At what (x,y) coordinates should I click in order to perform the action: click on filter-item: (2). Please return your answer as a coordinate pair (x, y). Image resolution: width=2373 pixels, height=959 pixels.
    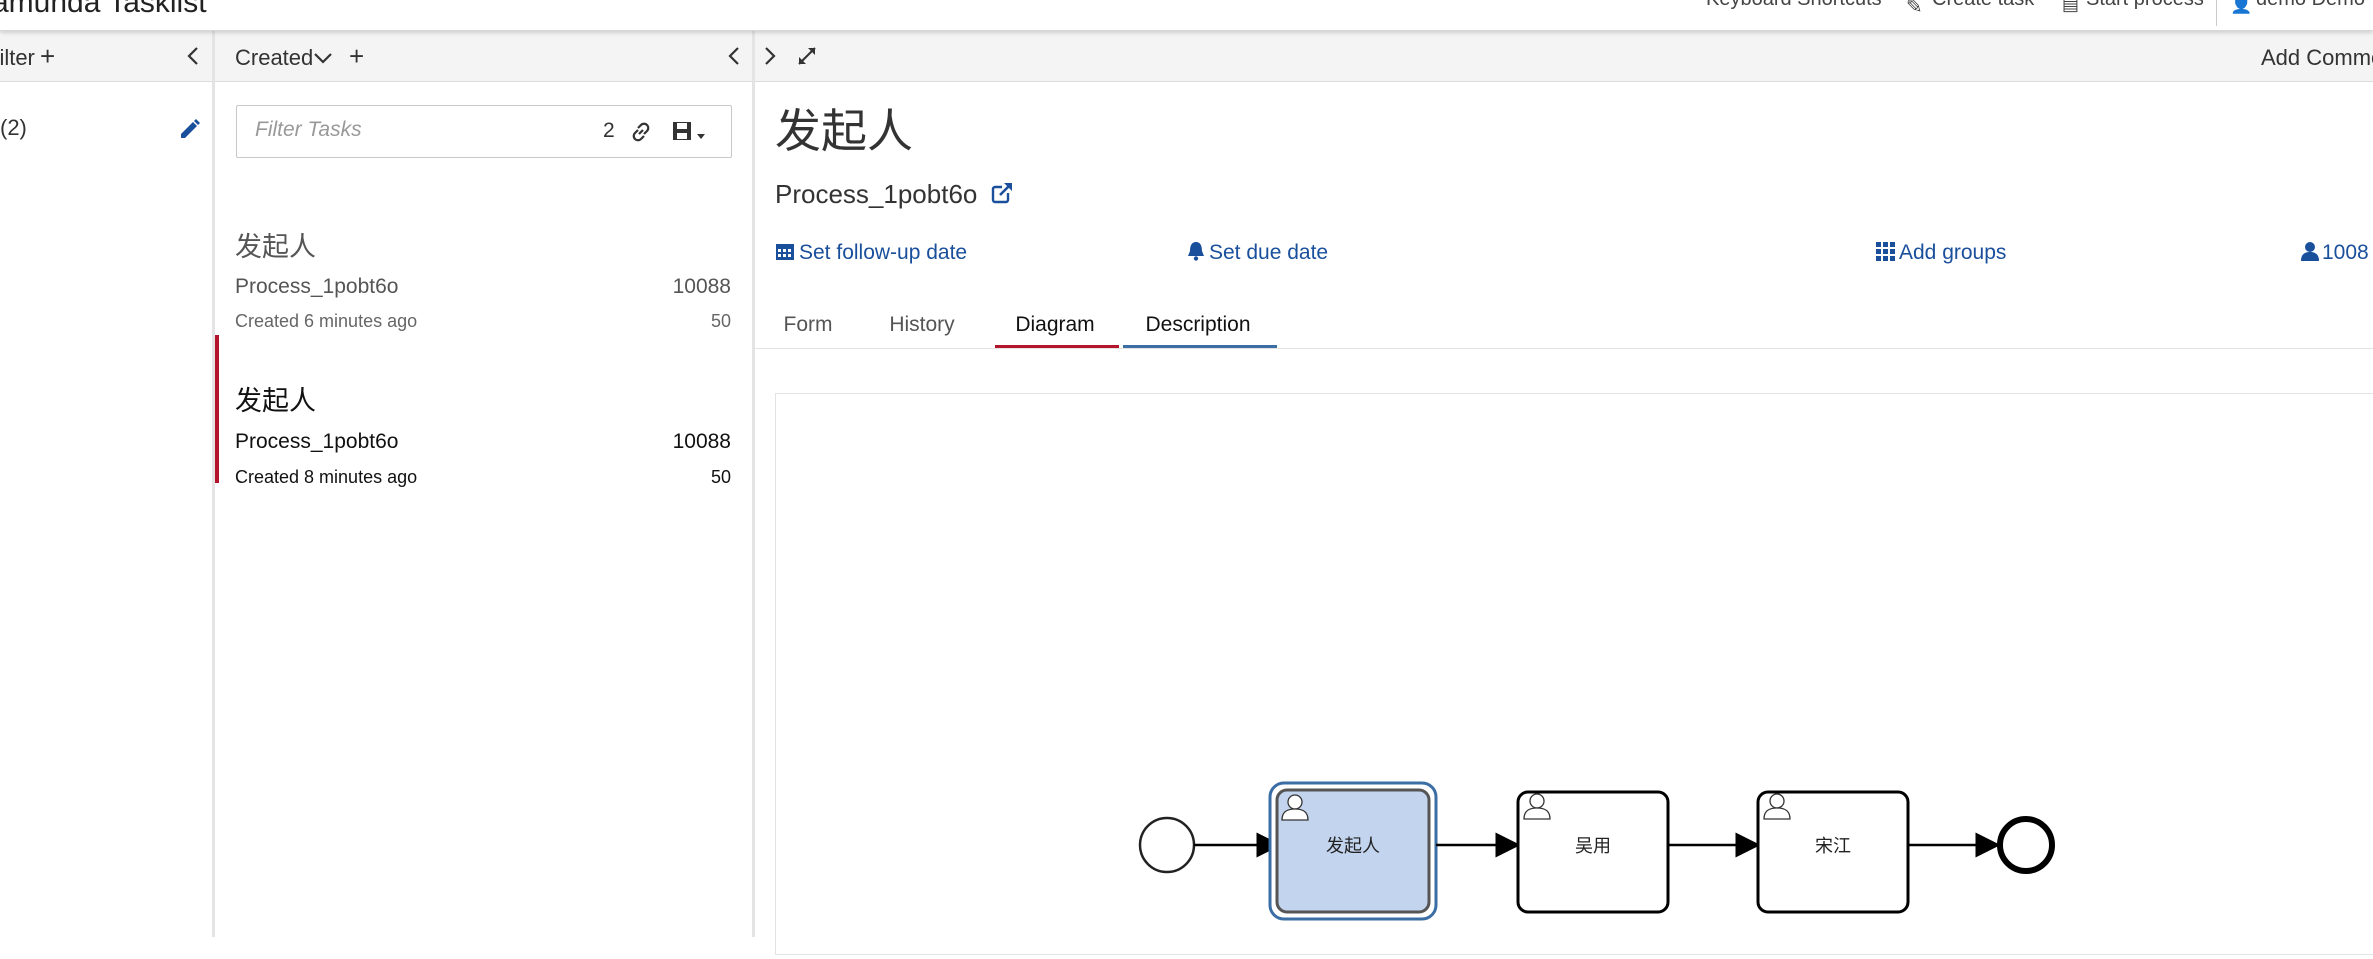
    Looking at the image, I should click on (13, 128).